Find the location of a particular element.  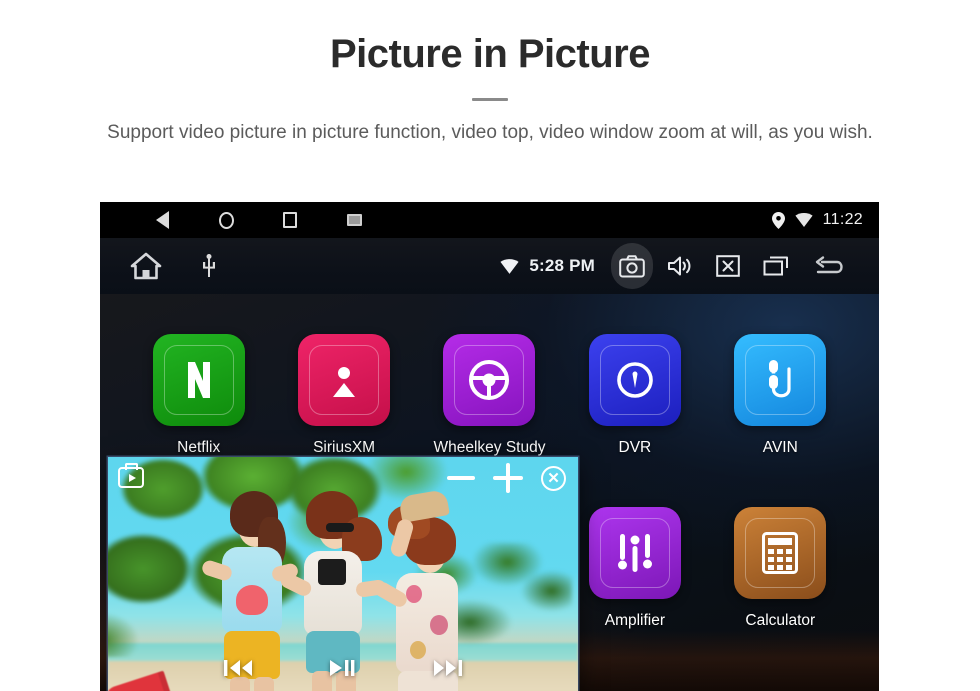

dvr-icon is located at coordinates (635, 380).